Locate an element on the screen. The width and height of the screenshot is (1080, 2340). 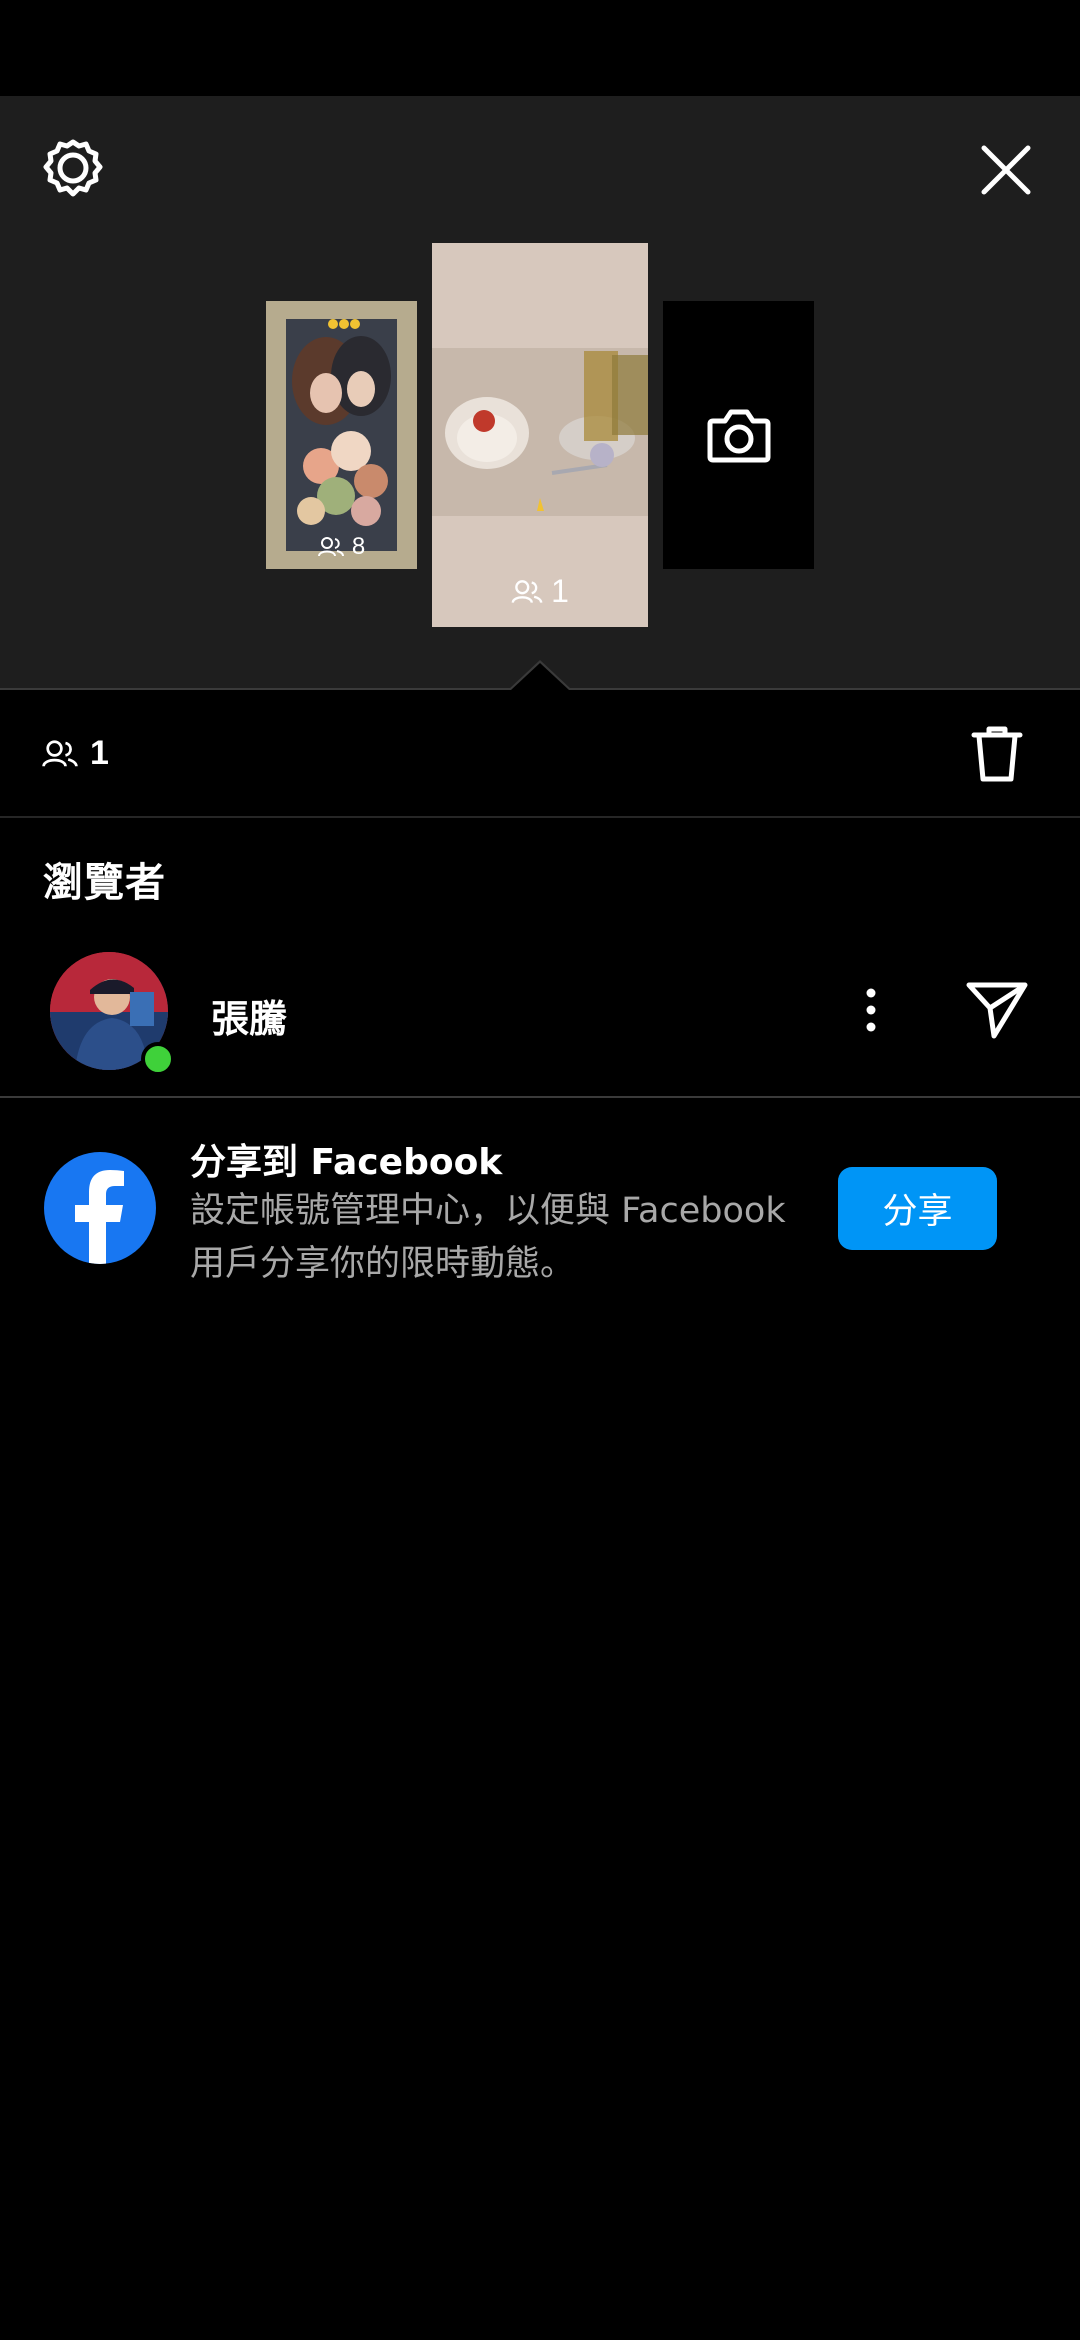
send-icon is located at coordinates (997, 1010).